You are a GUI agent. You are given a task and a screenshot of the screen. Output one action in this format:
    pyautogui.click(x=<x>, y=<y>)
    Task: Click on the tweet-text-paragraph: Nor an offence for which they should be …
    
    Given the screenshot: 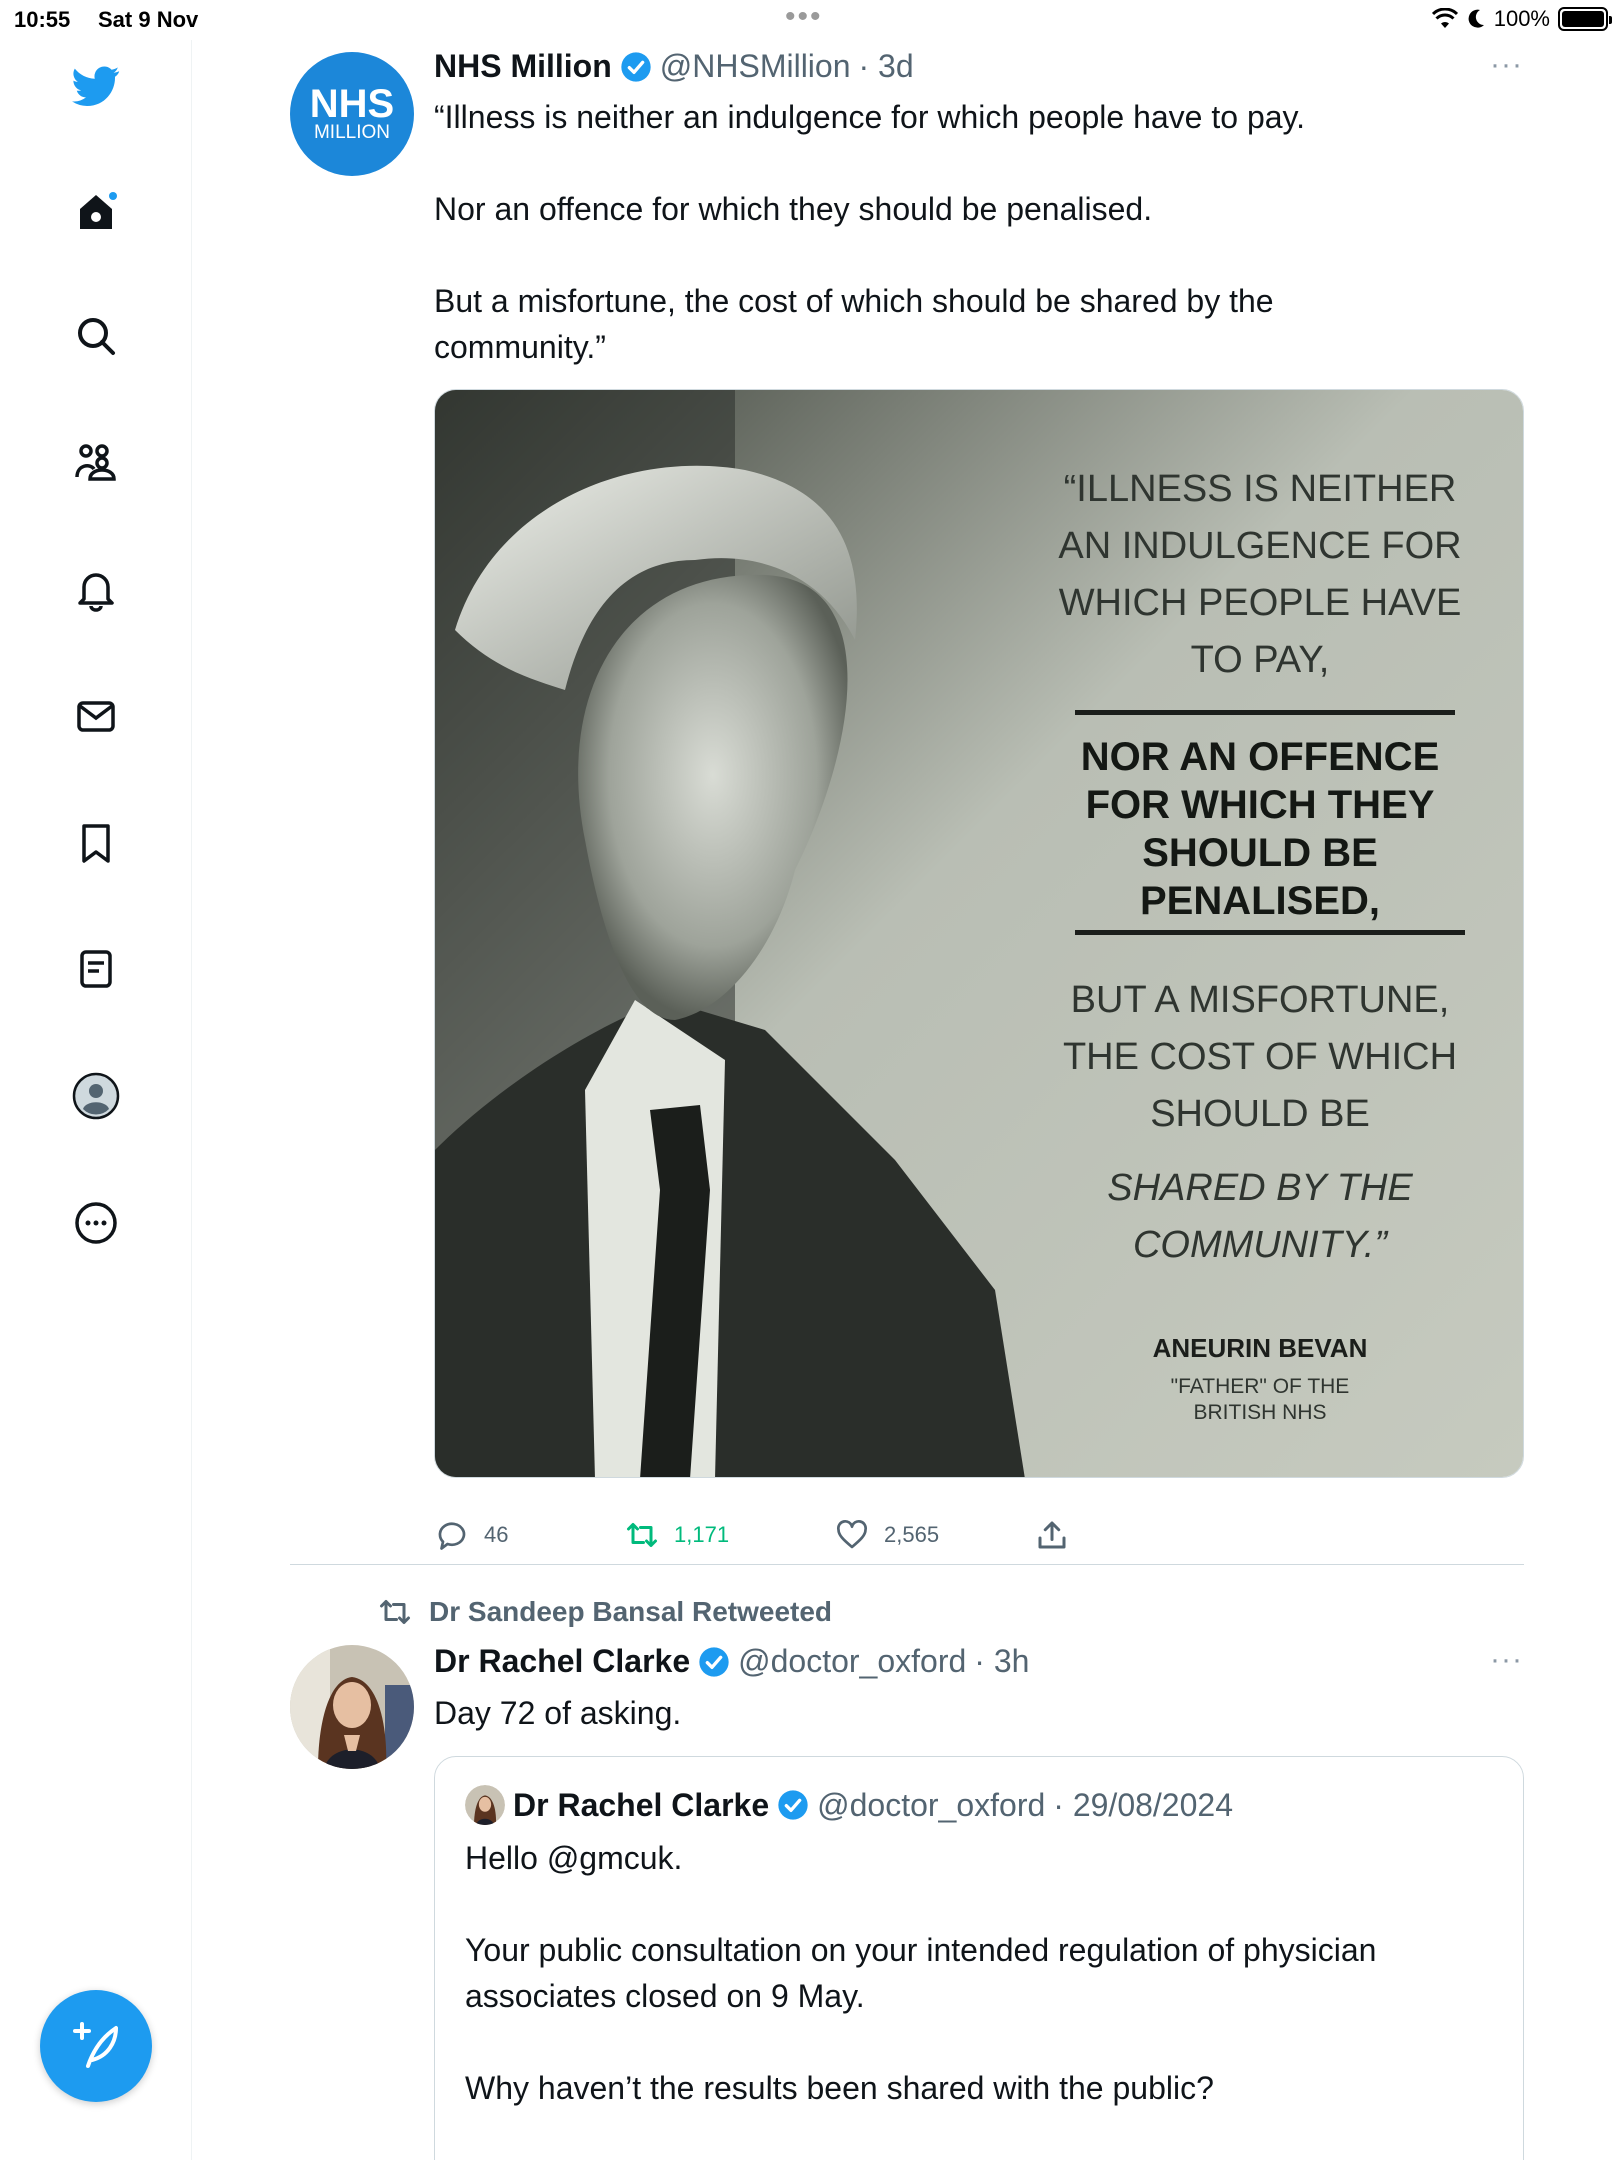 What is the action you would take?
    pyautogui.click(x=793, y=209)
    